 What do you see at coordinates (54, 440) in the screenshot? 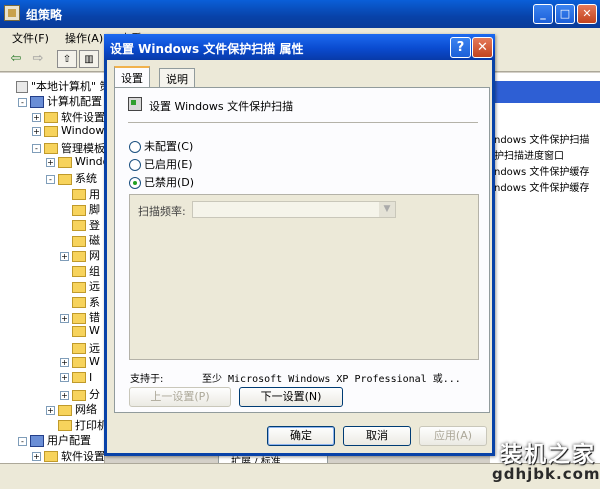
I see `tree-item: - 用户配置` at bounding box center [54, 440].